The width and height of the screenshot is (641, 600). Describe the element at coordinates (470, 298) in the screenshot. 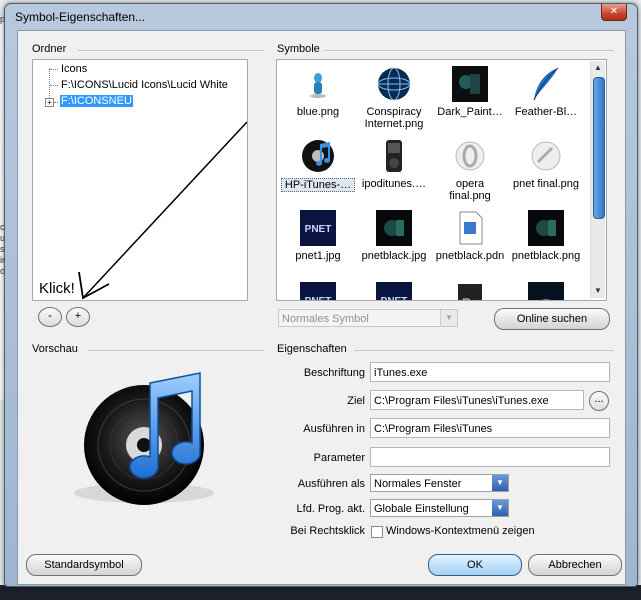

I see `svg-text: Ps` at that location.